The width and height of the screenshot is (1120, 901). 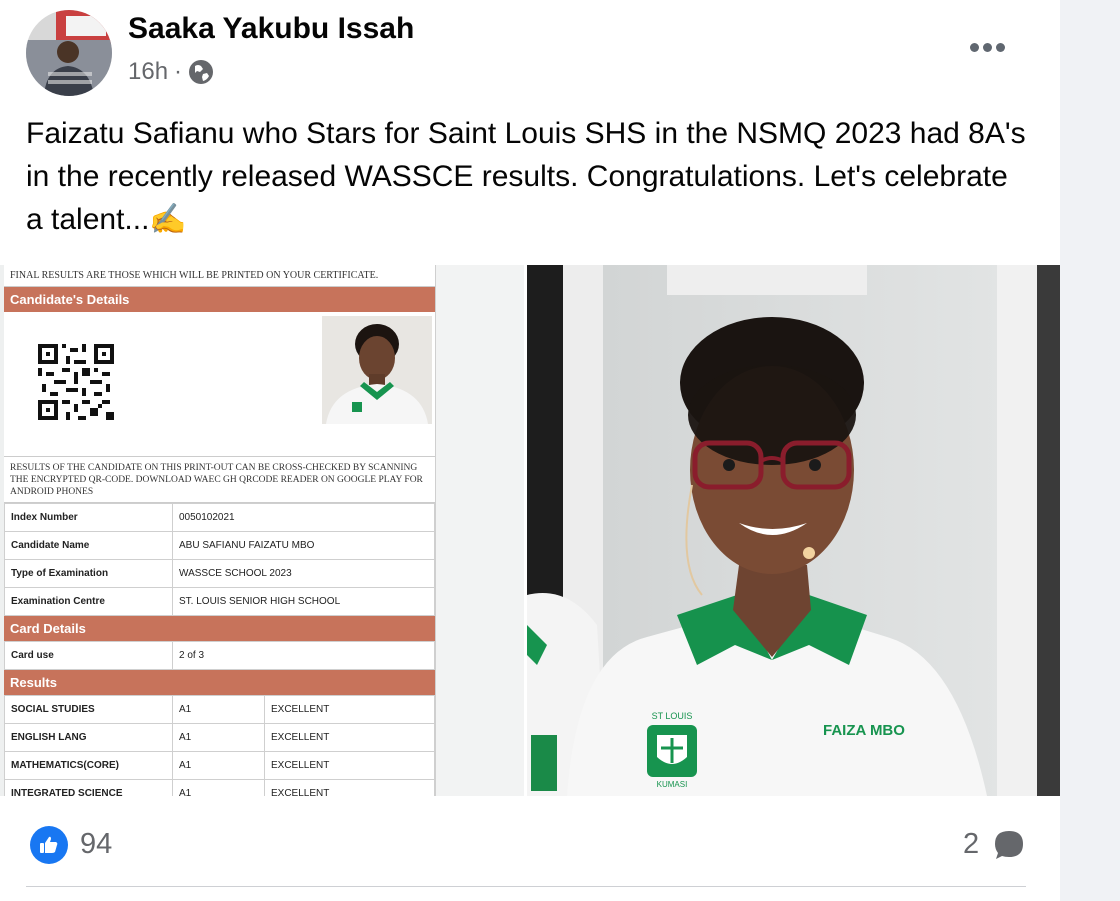 What do you see at coordinates (88, 765) in the screenshot?
I see `subject-name: MATHEMATICS(CORE)` at bounding box center [88, 765].